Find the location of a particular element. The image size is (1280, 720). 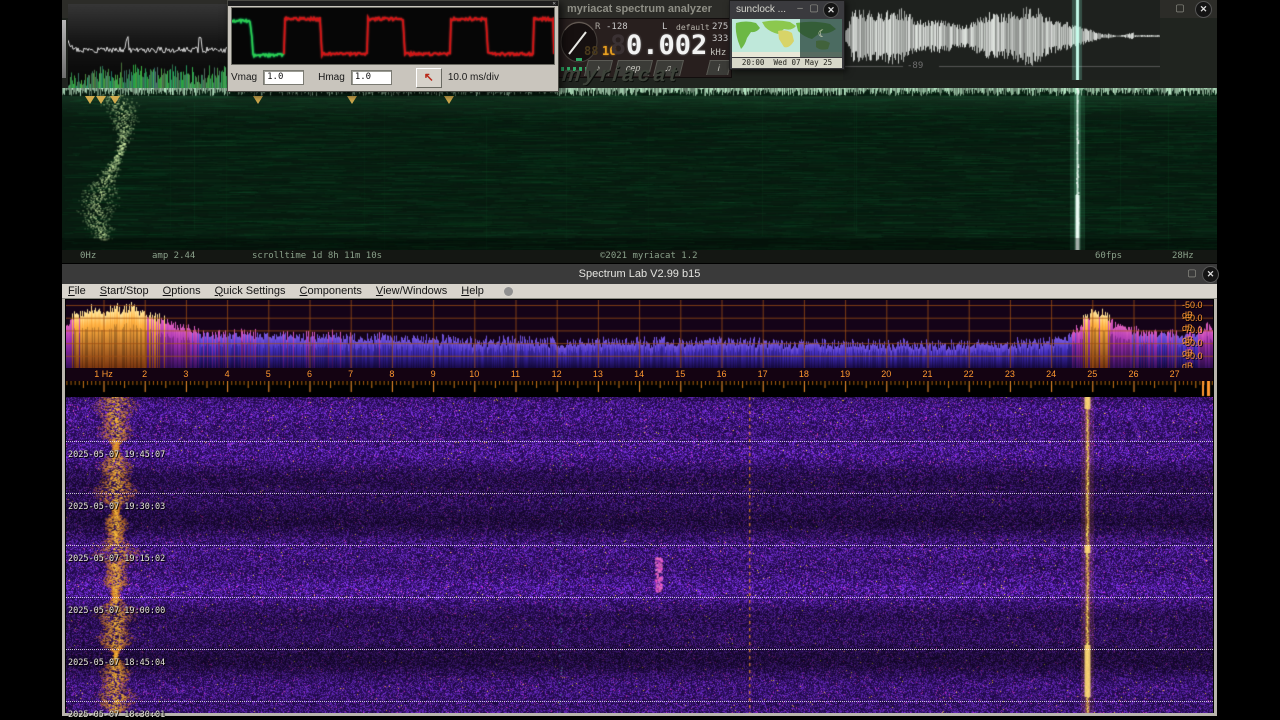

scope-controls: Vmag 1.0 Hmag 1.0 ↖ 10.0 ms/div is located at coordinates (393, 77).